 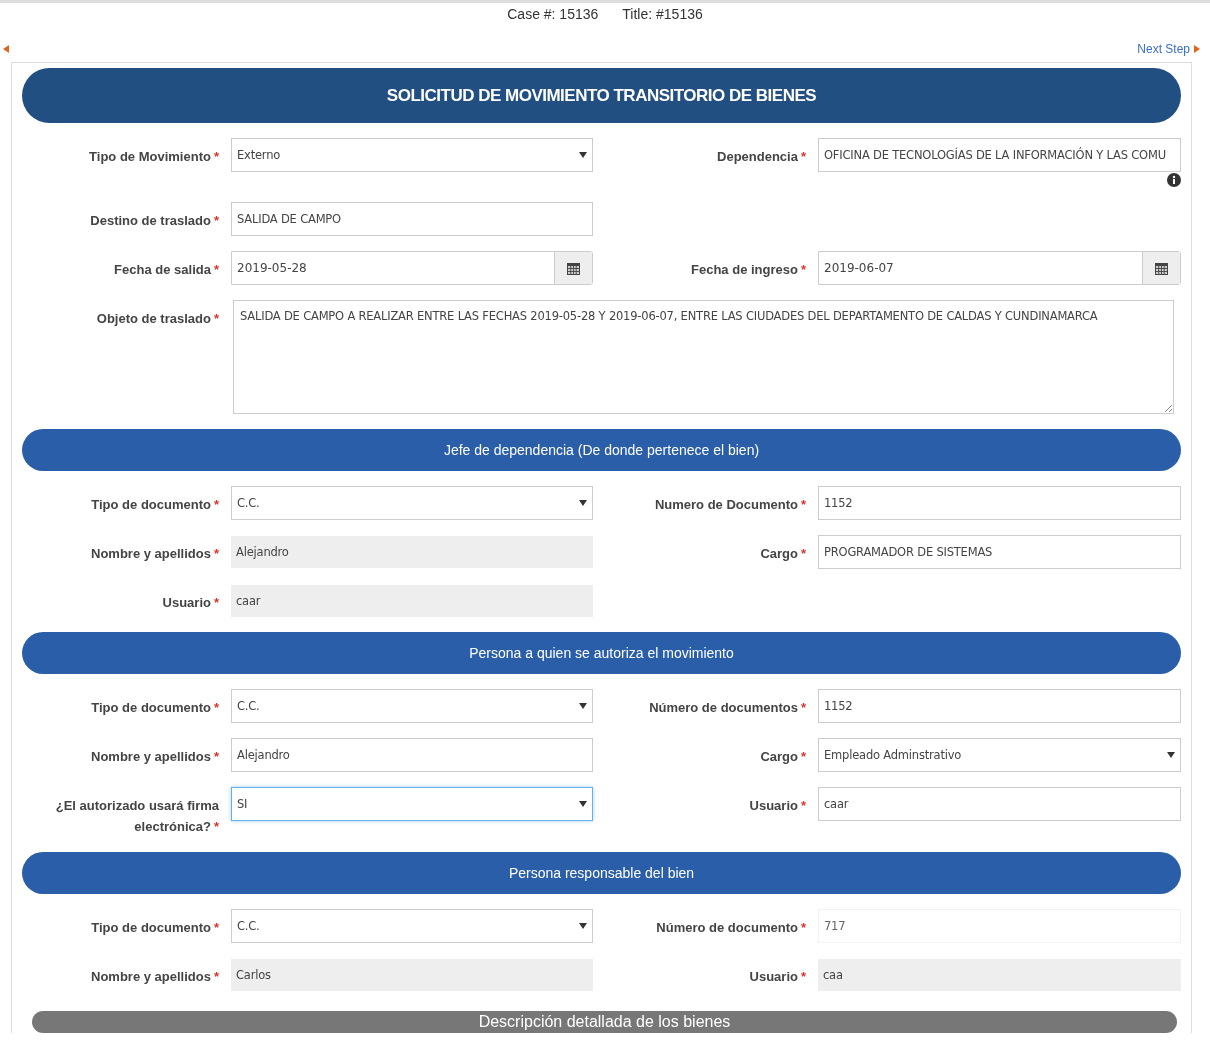 I want to click on next-step-icon, so click(x=1197, y=49).